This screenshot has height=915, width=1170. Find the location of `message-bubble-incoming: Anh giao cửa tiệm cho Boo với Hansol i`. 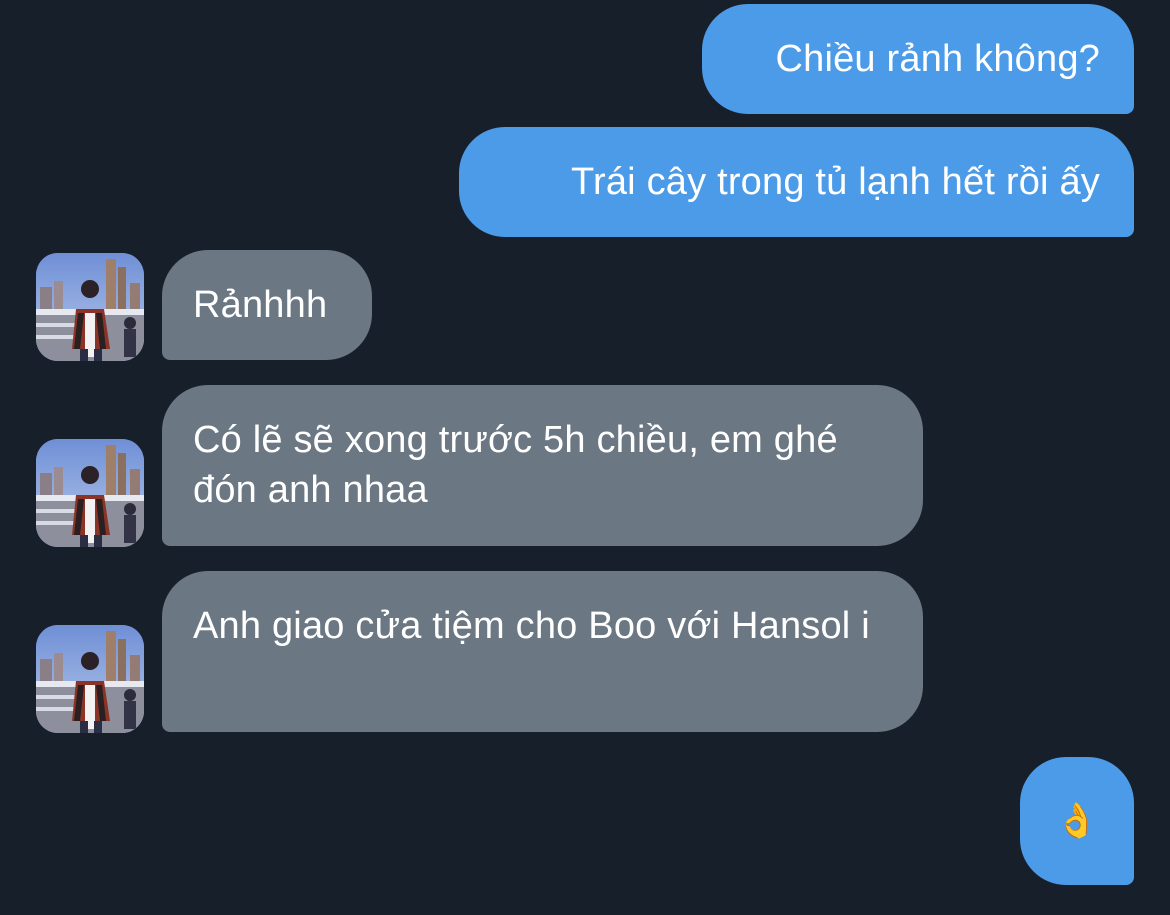

message-bubble-incoming: Anh giao cửa tiệm cho Boo với Hansol i is located at coordinates (542, 651).